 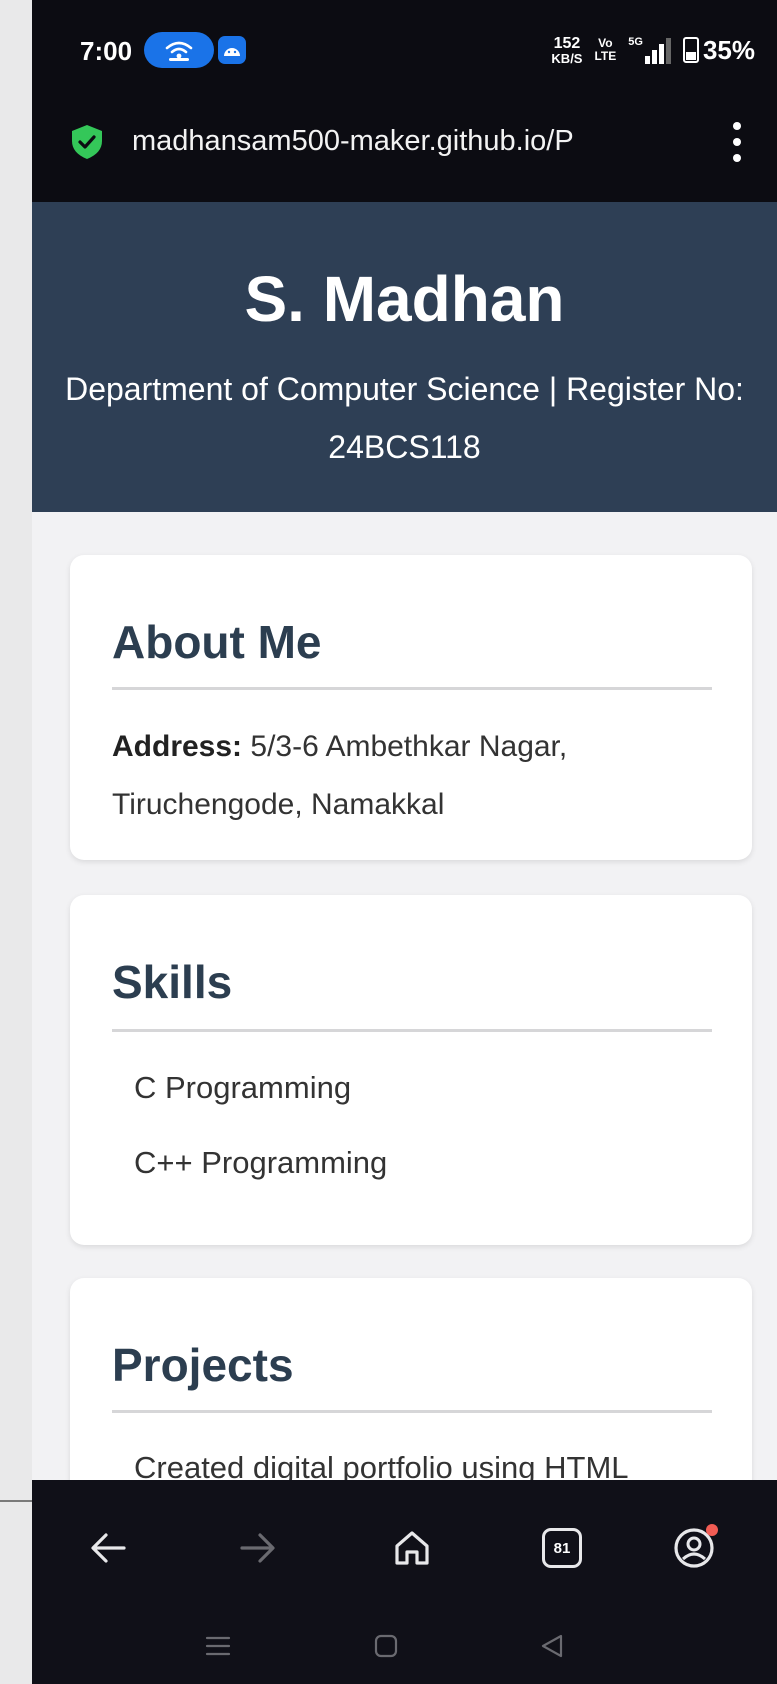 What do you see at coordinates (106, 51) in the screenshot?
I see `status-time: 7:00` at bounding box center [106, 51].